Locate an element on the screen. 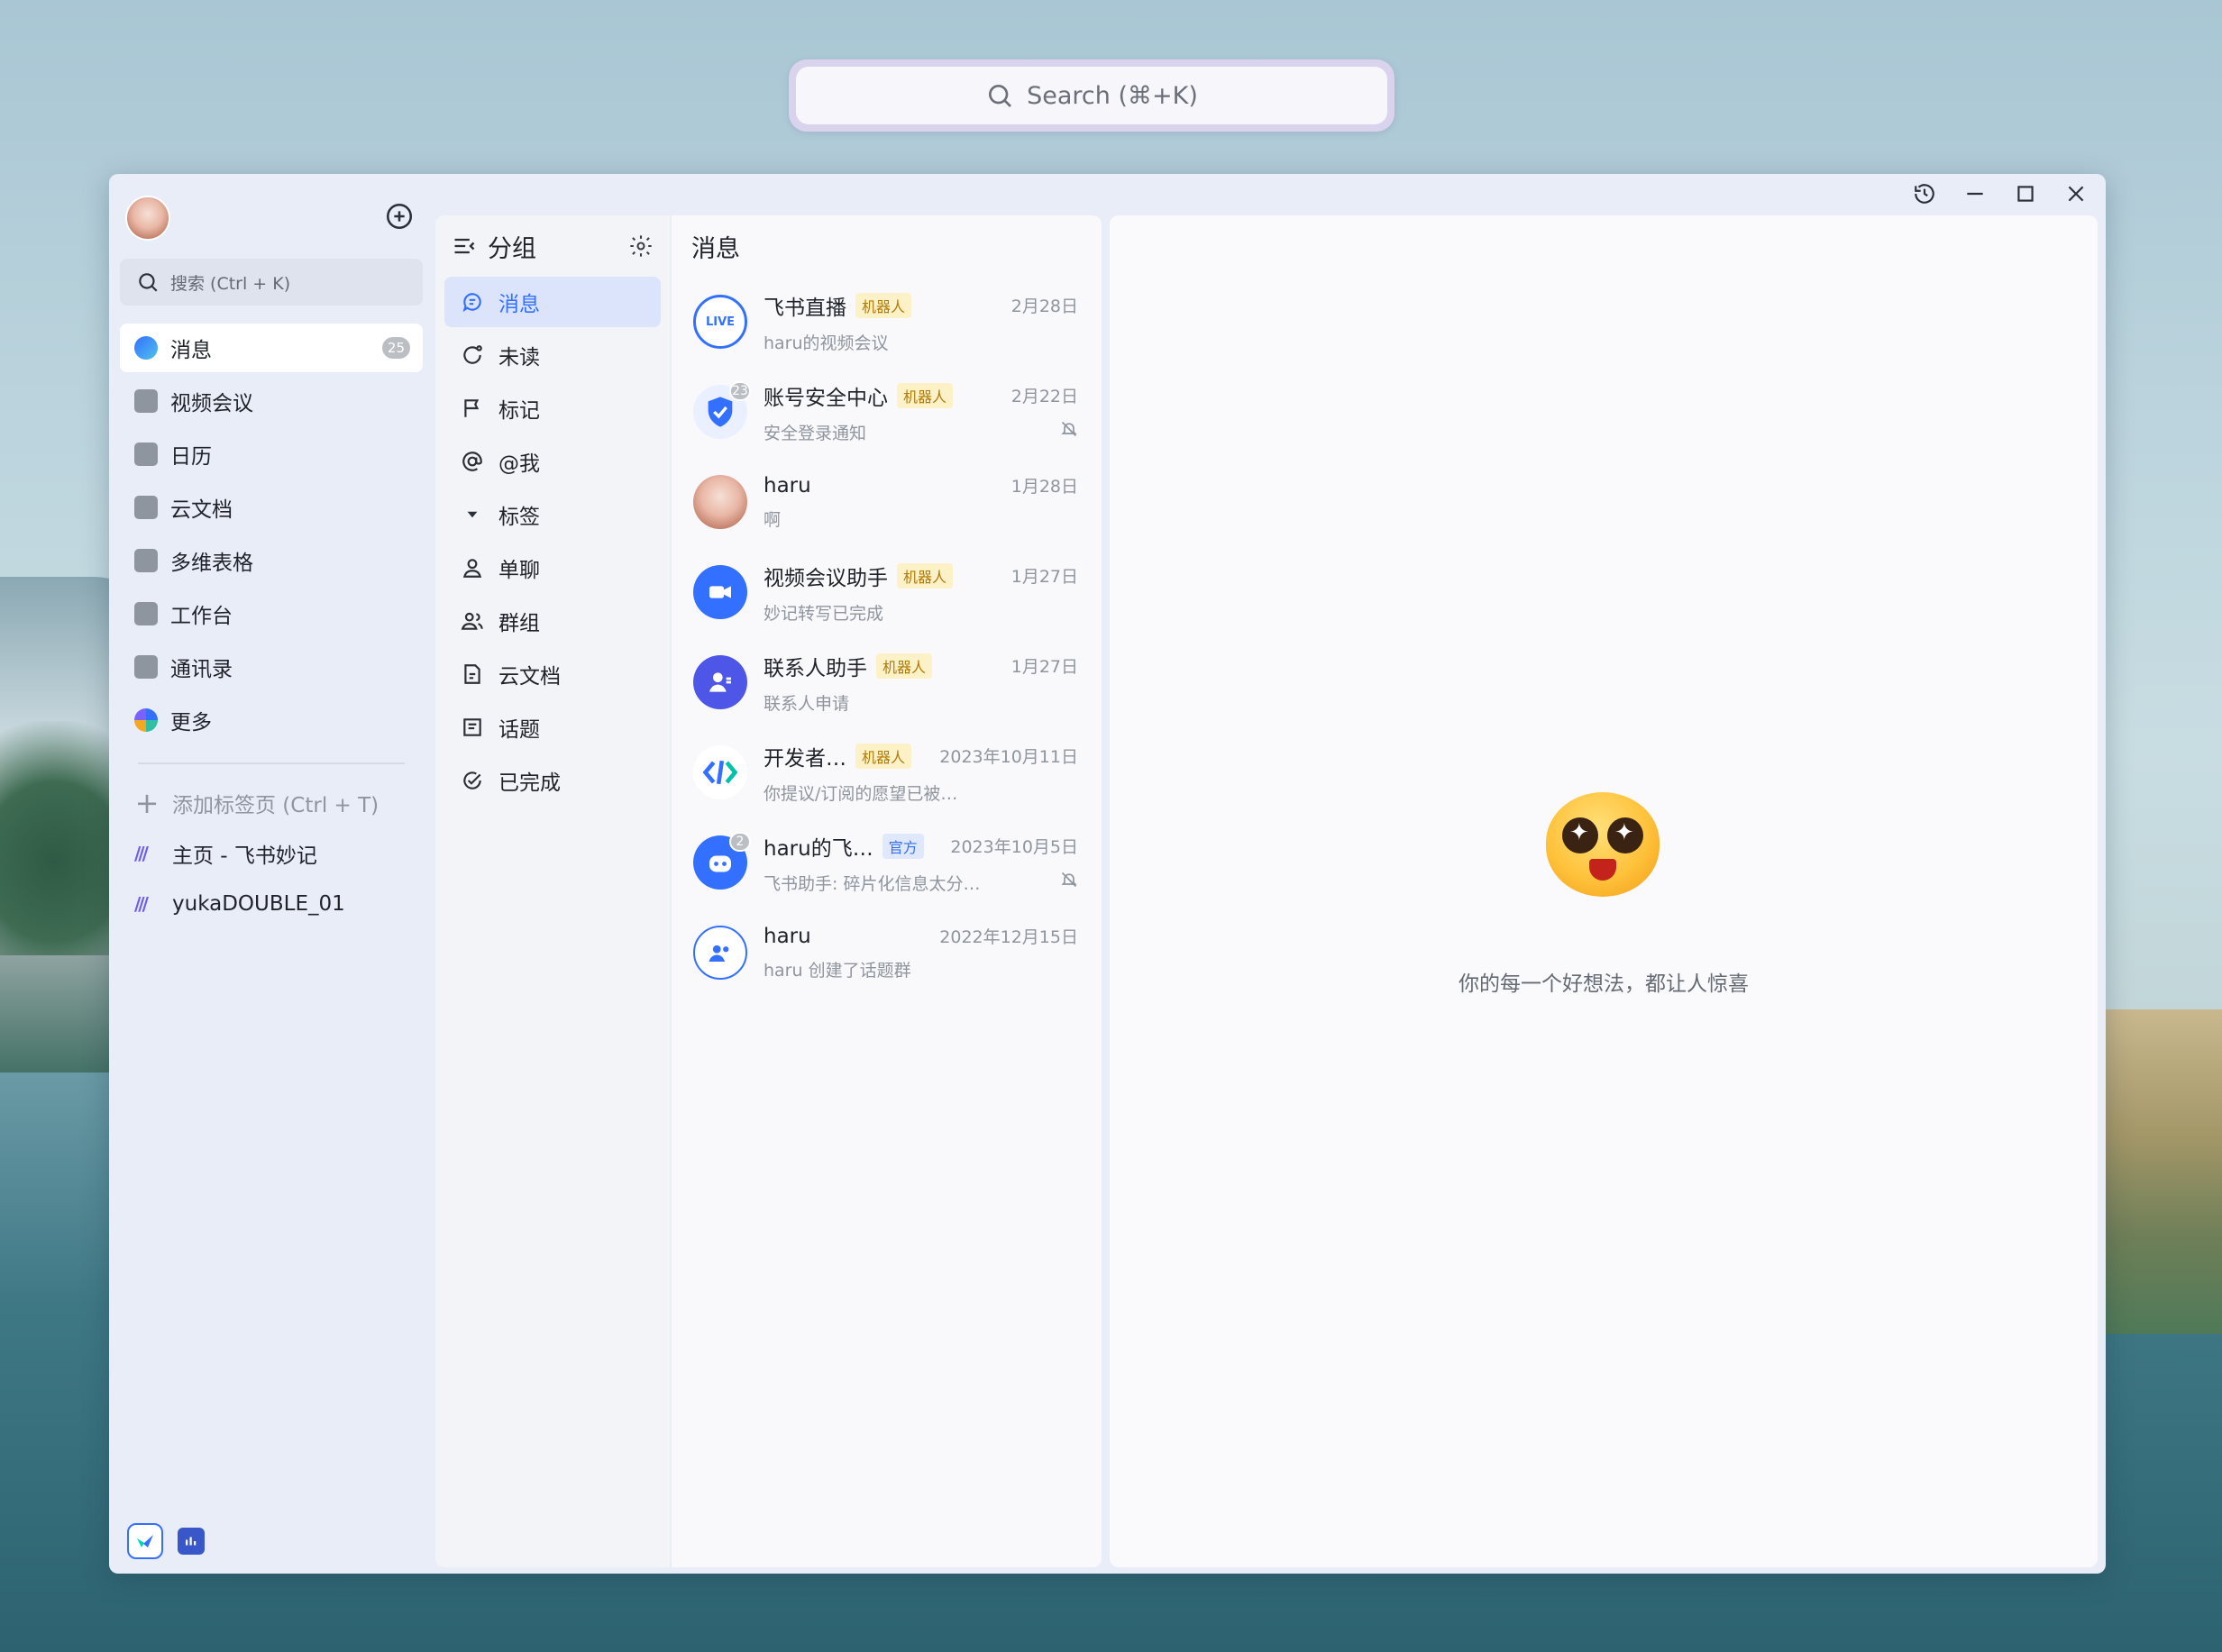  chat-row: 视频会议助手 机器人 1月27日 妙记转写已完成 is located at coordinates (887, 592).